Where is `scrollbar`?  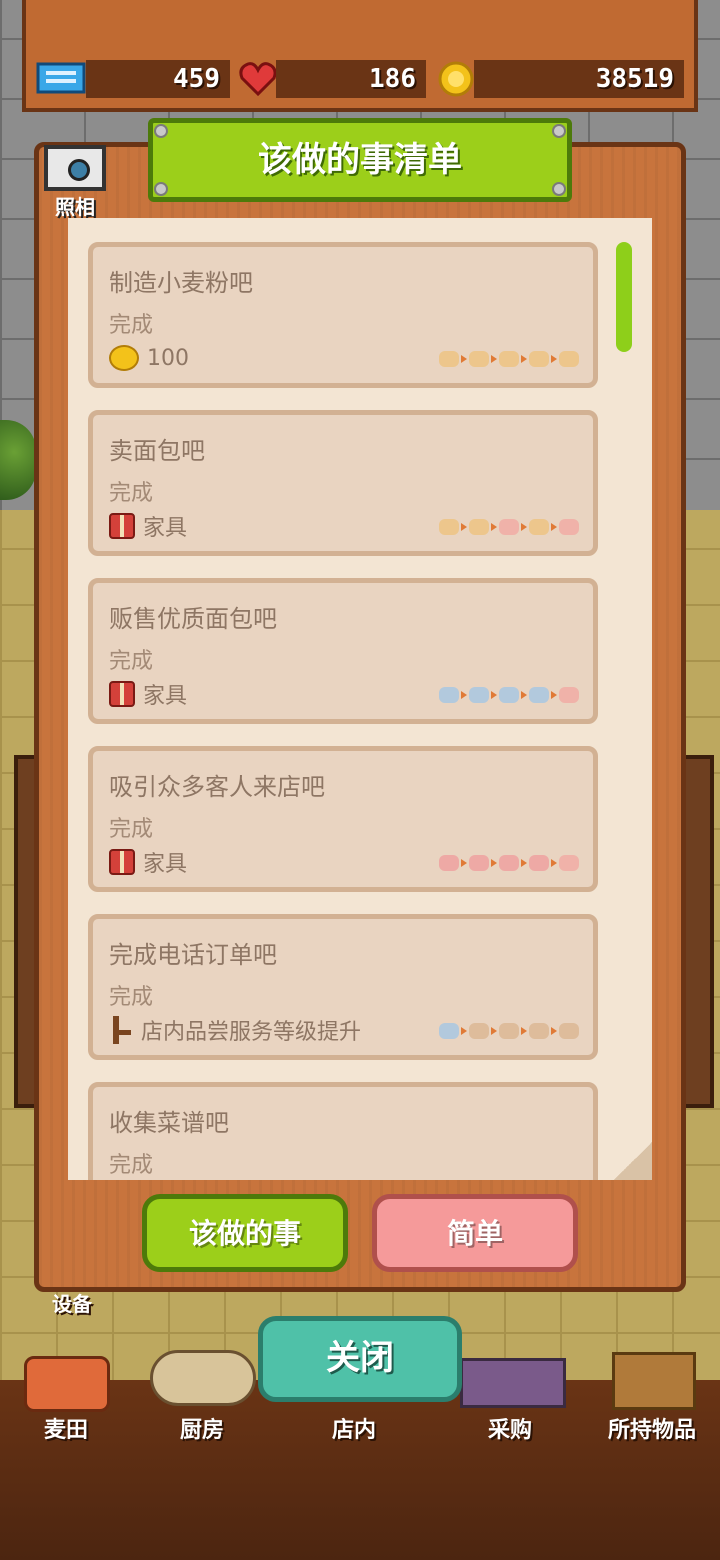
scrollbar is located at coordinates (624, 297).